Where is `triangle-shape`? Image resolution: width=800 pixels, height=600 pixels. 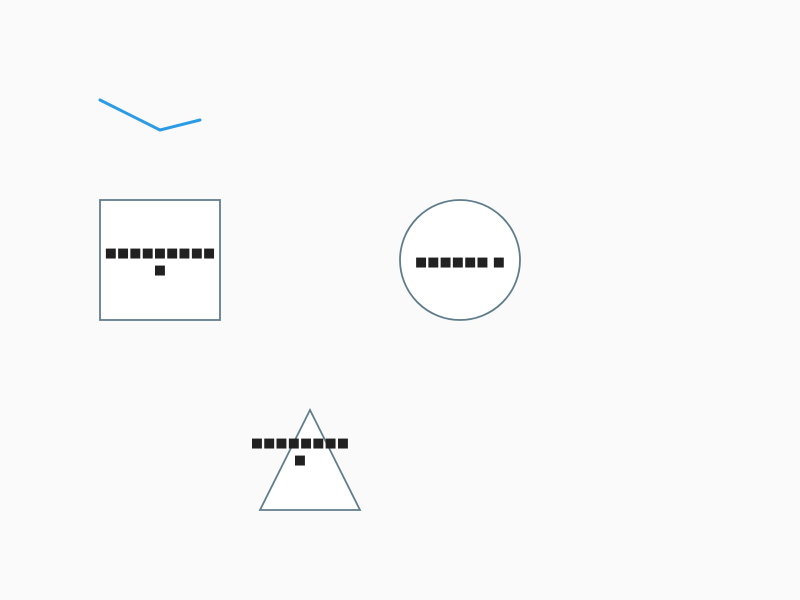 triangle-shape is located at coordinates (310, 459).